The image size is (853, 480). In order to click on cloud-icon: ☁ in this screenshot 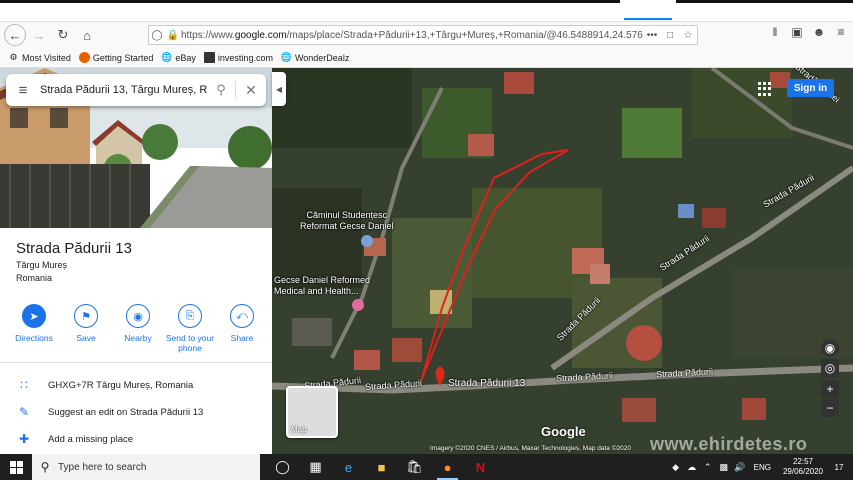, I will do `click(692, 467)`.